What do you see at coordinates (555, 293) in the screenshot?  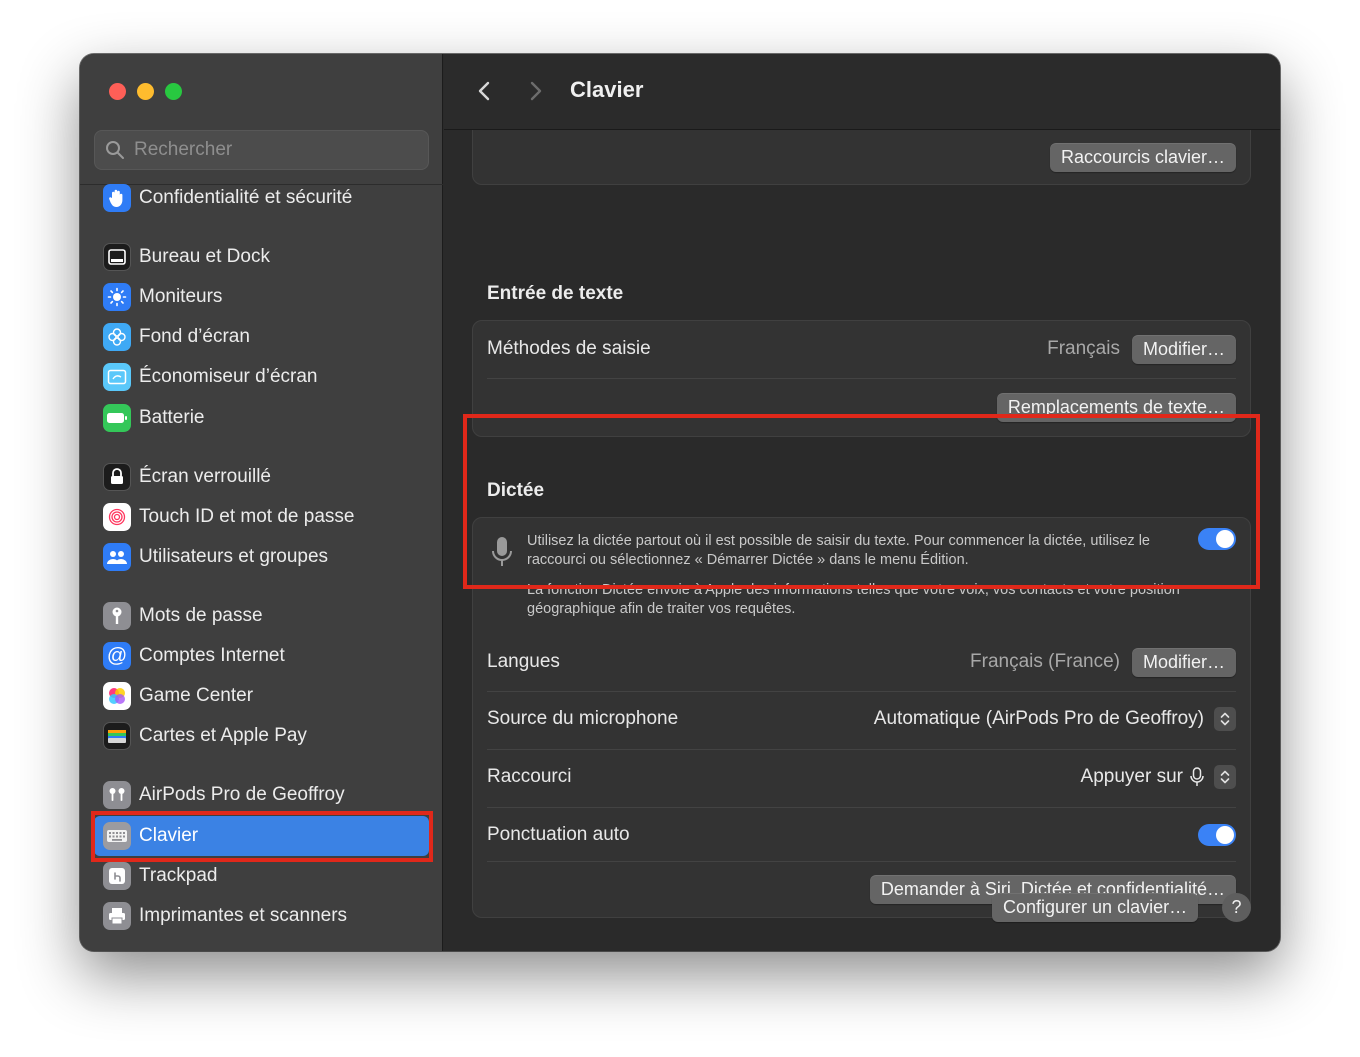 I see `entree-texte-title: Entrée de texte` at bounding box center [555, 293].